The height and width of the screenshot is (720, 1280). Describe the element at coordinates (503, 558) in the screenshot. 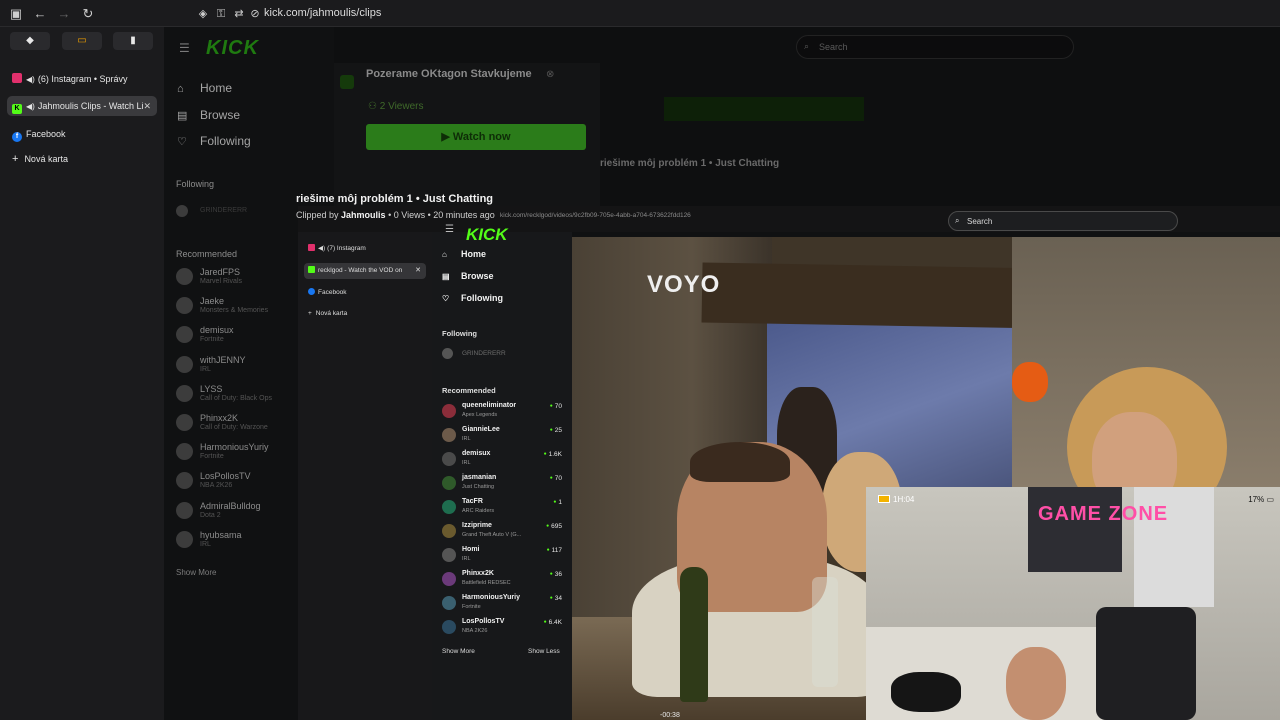

I see `recommended-channel: Homi IRL 117` at that location.